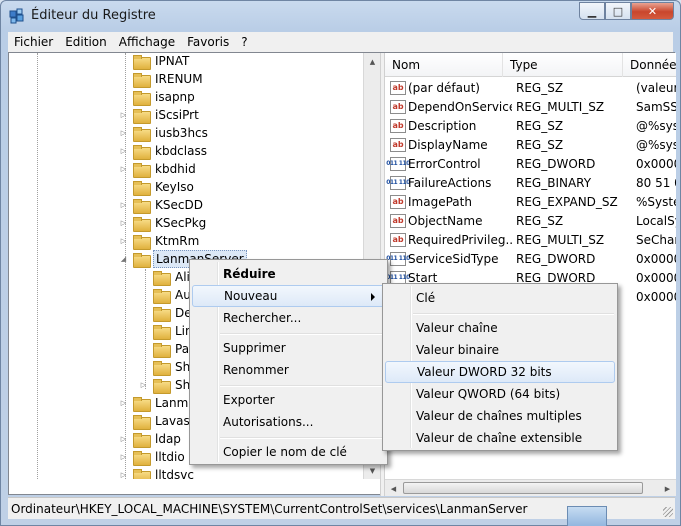 The width and height of the screenshot is (681, 526). What do you see at coordinates (155, 61) in the screenshot?
I see `tree-item: IPNAT` at bounding box center [155, 61].